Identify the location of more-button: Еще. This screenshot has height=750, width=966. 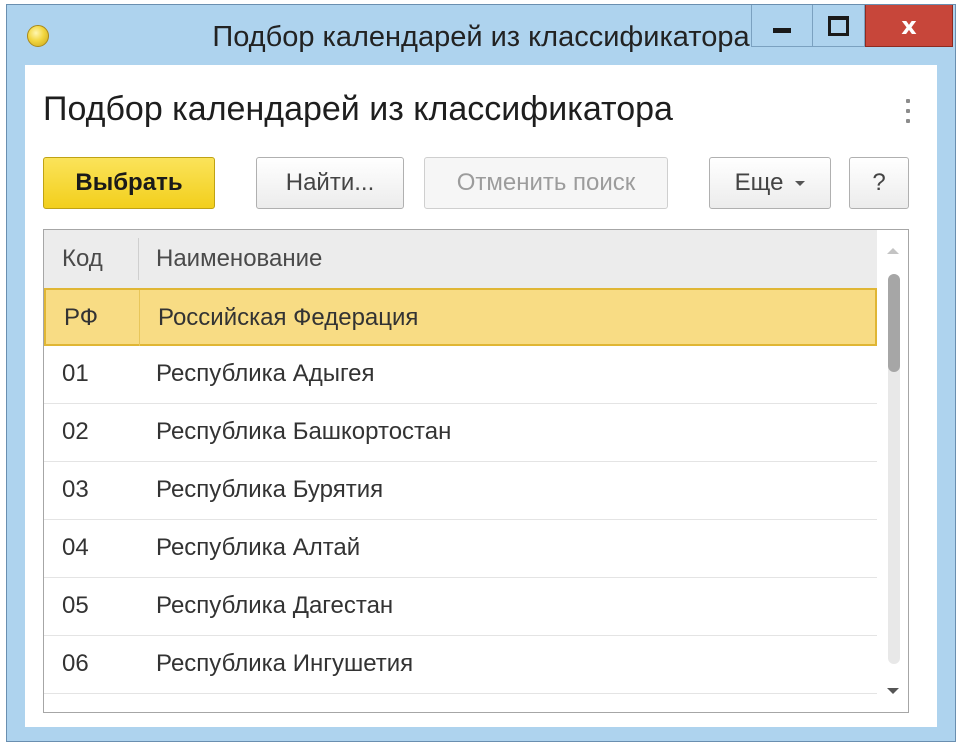
(770, 183).